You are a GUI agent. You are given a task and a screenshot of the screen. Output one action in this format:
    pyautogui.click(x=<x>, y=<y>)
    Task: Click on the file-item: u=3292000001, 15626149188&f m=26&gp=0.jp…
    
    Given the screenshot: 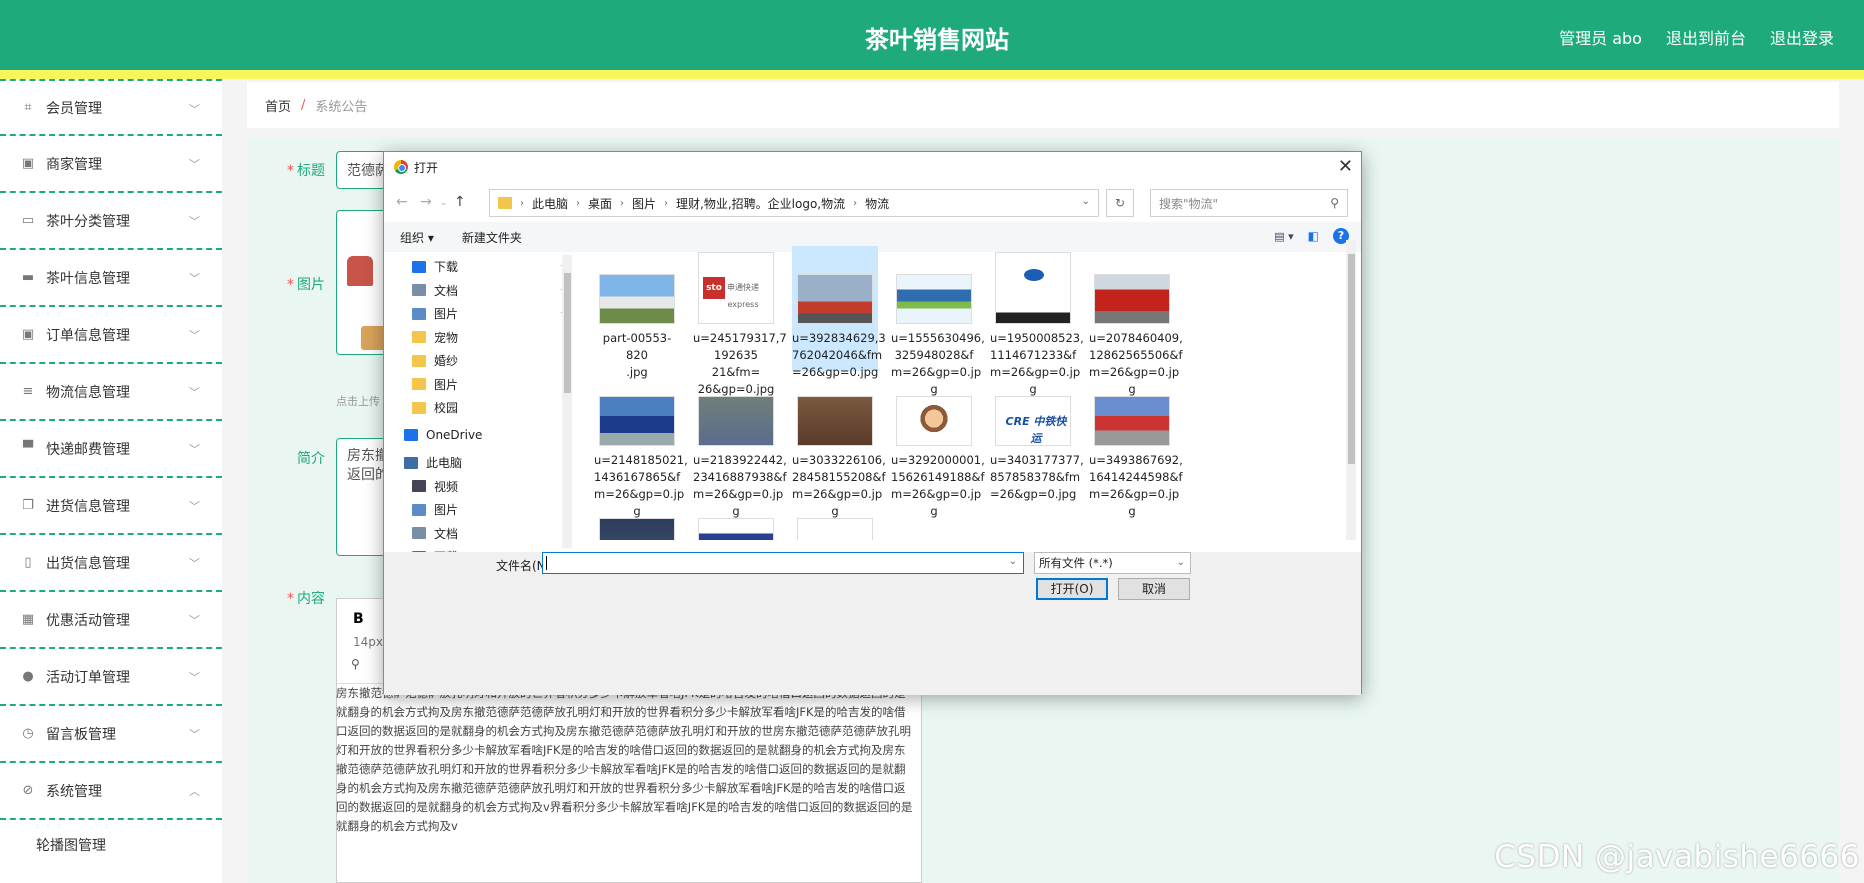 What is the action you would take?
    pyautogui.click(x=938, y=443)
    